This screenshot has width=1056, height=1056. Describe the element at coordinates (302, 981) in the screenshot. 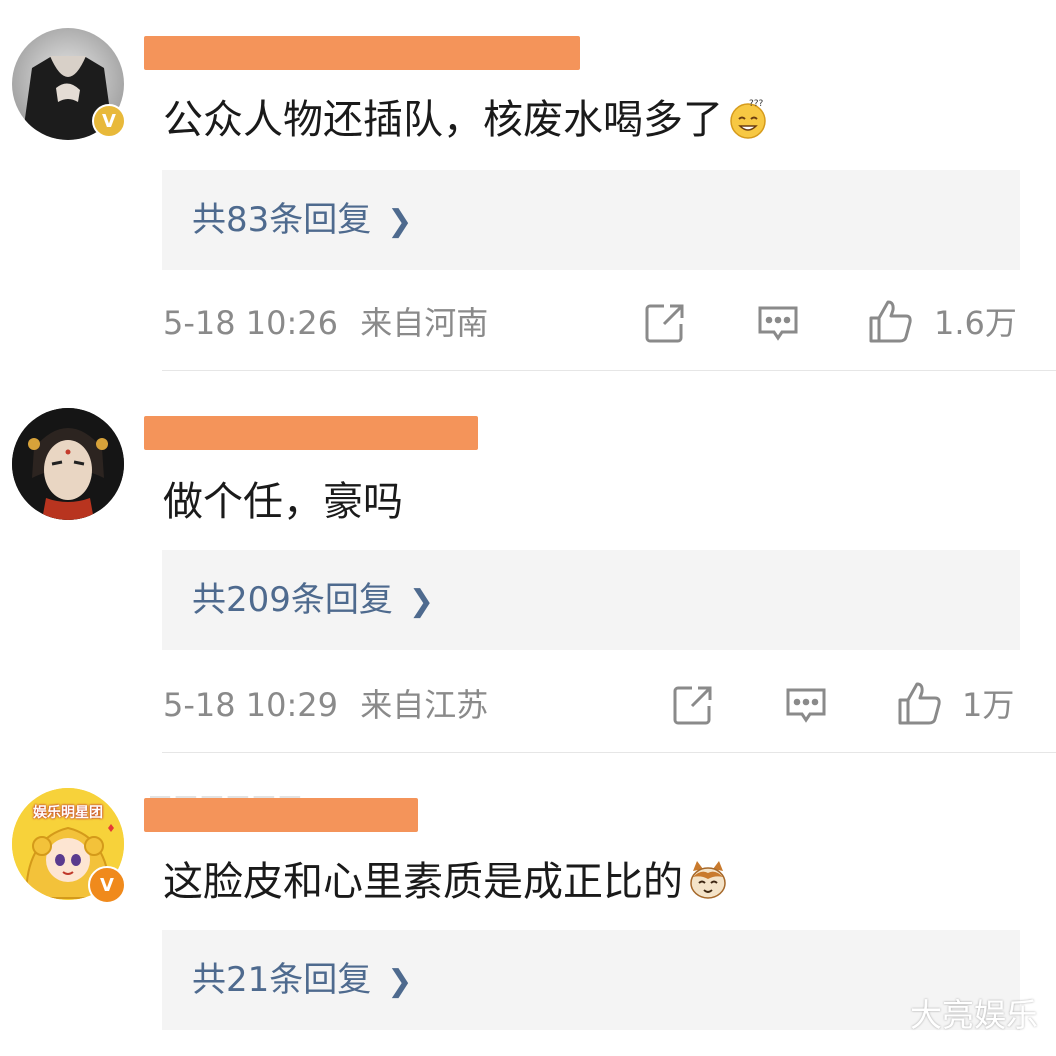

I see `view-replies-link: 共21条回复 ❯` at that location.